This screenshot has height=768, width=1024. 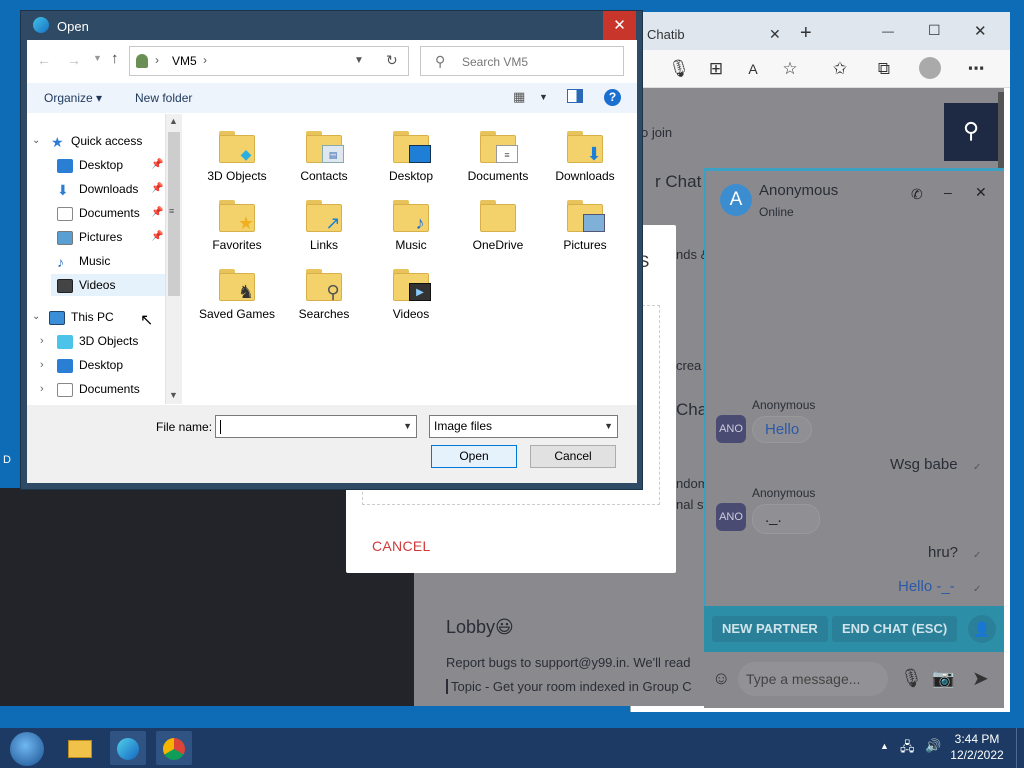 I want to click on phone-icon: ✆, so click(x=917, y=194).